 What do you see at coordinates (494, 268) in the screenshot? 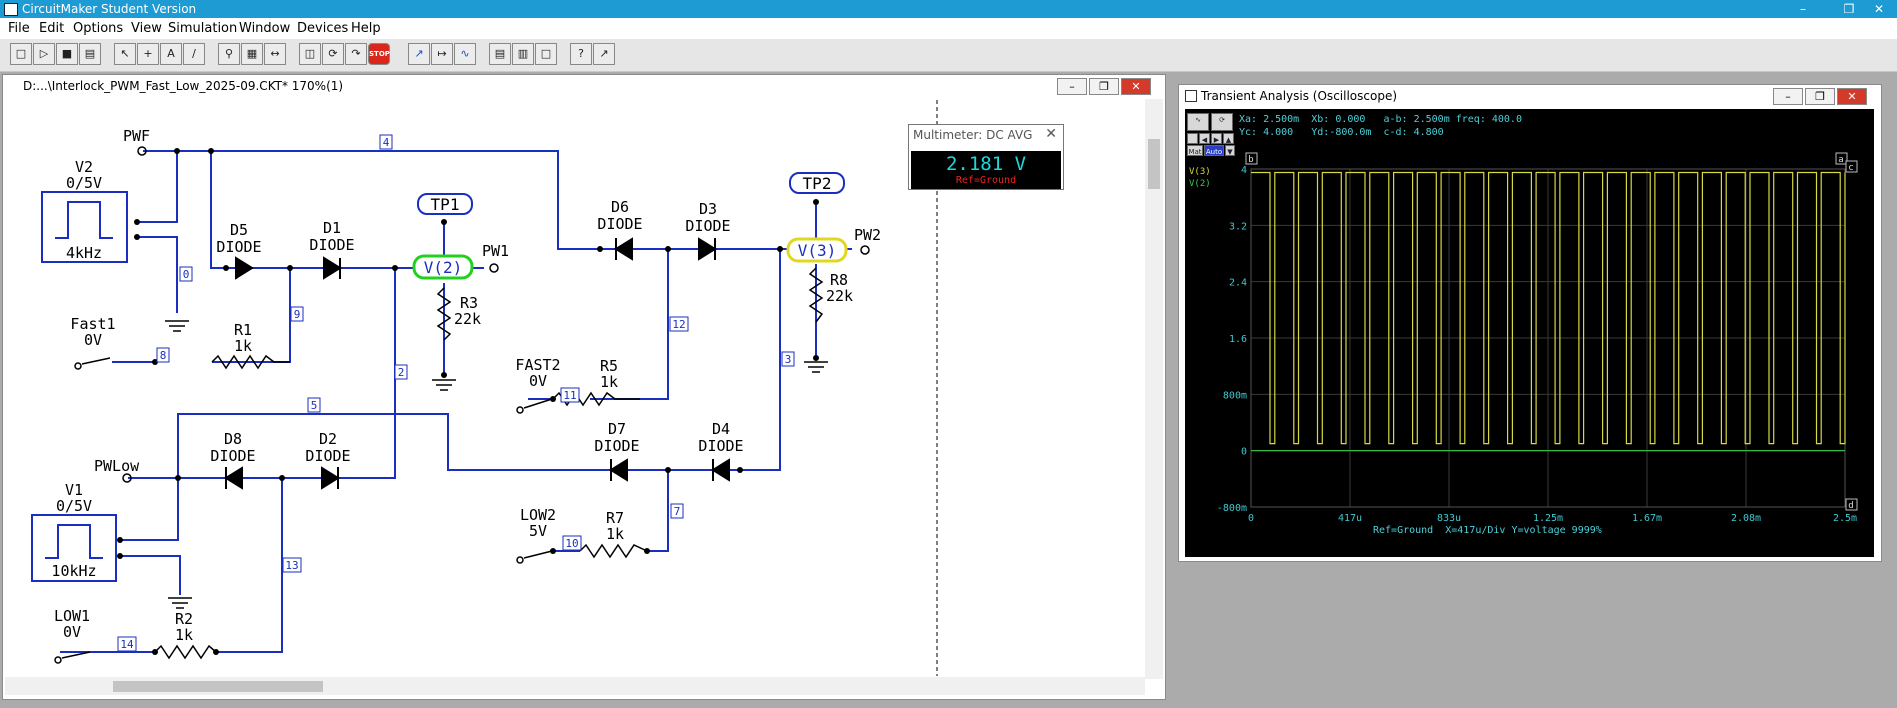
I see `pw1-terminal` at bounding box center [494, 268].